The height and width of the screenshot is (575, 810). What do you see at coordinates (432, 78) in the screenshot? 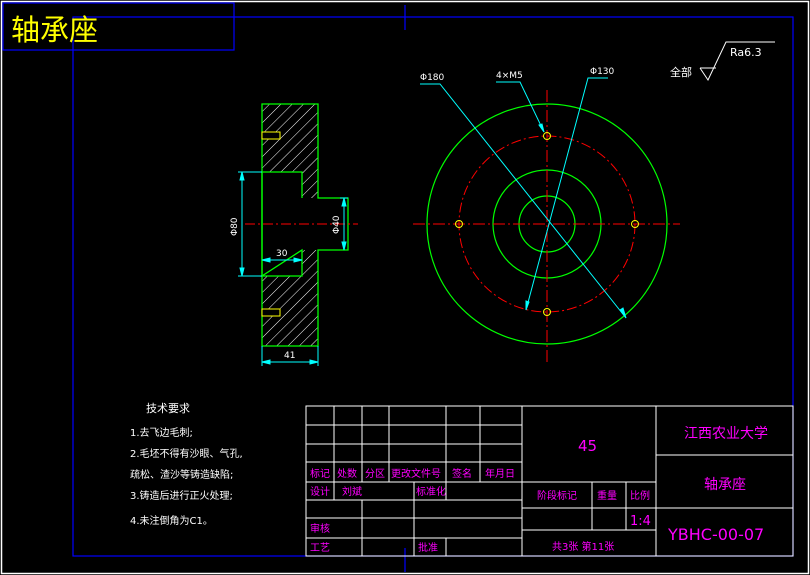
I see `leader-outer-dia-label: Φ180` at bounding box center [432, 78].